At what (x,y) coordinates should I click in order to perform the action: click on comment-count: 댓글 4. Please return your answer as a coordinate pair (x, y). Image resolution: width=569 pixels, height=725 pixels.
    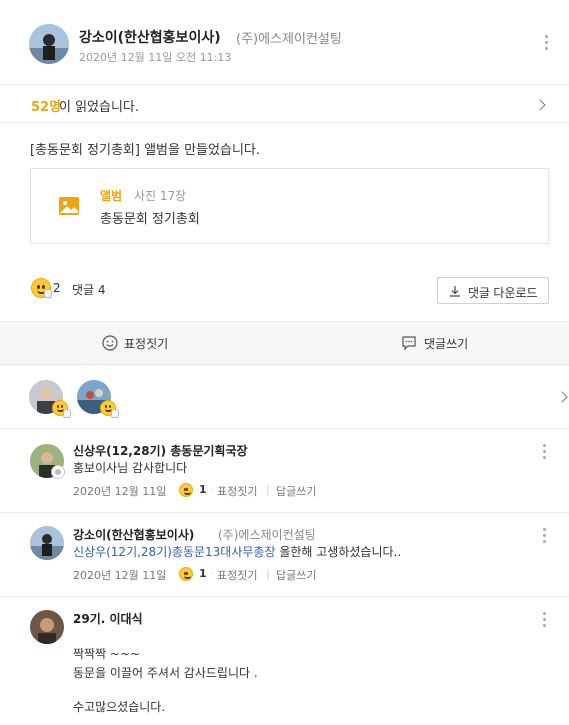
    Looking at the image, I should click on (89, 289).